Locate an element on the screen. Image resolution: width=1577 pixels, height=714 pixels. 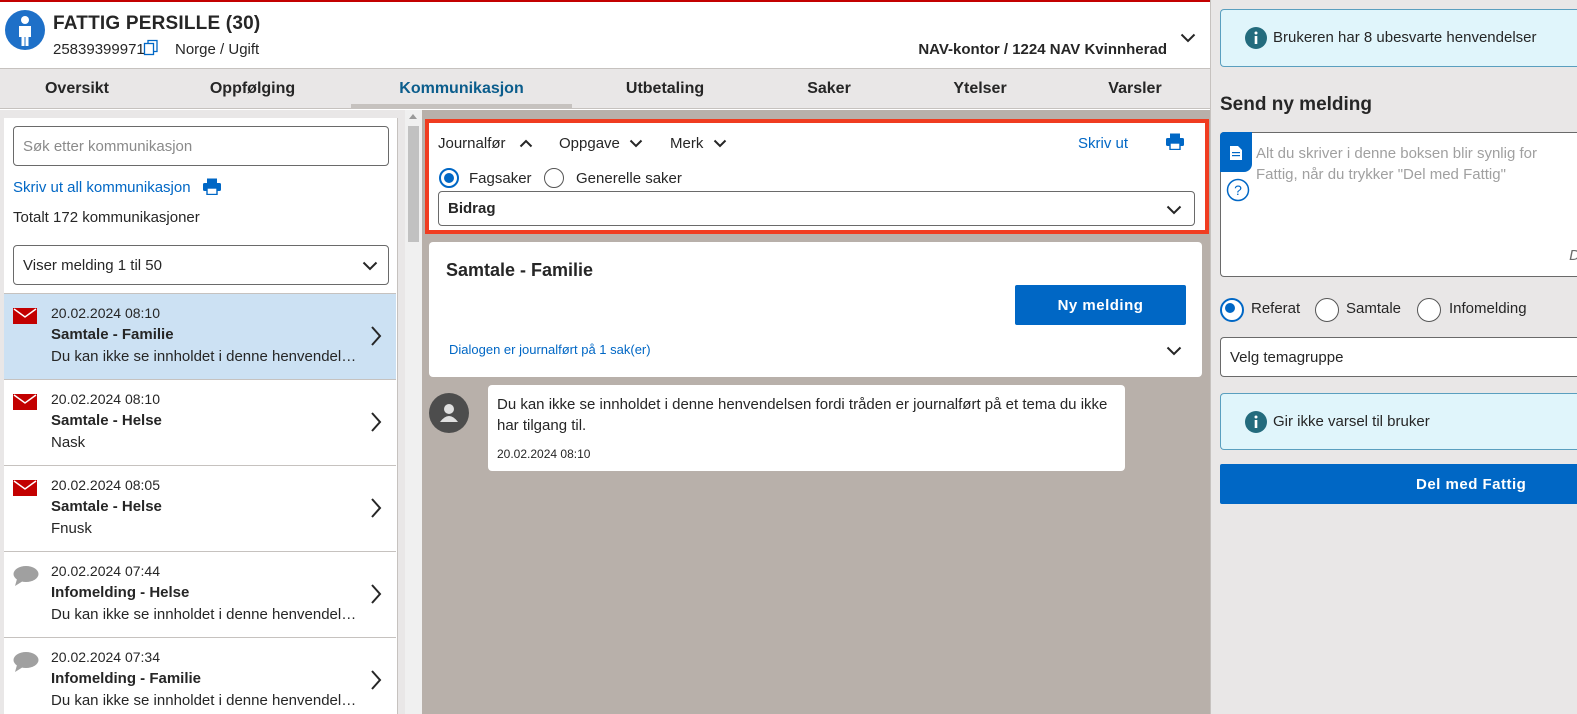
message-title: Infomelding - Helse is located at coordinates (120, 592).